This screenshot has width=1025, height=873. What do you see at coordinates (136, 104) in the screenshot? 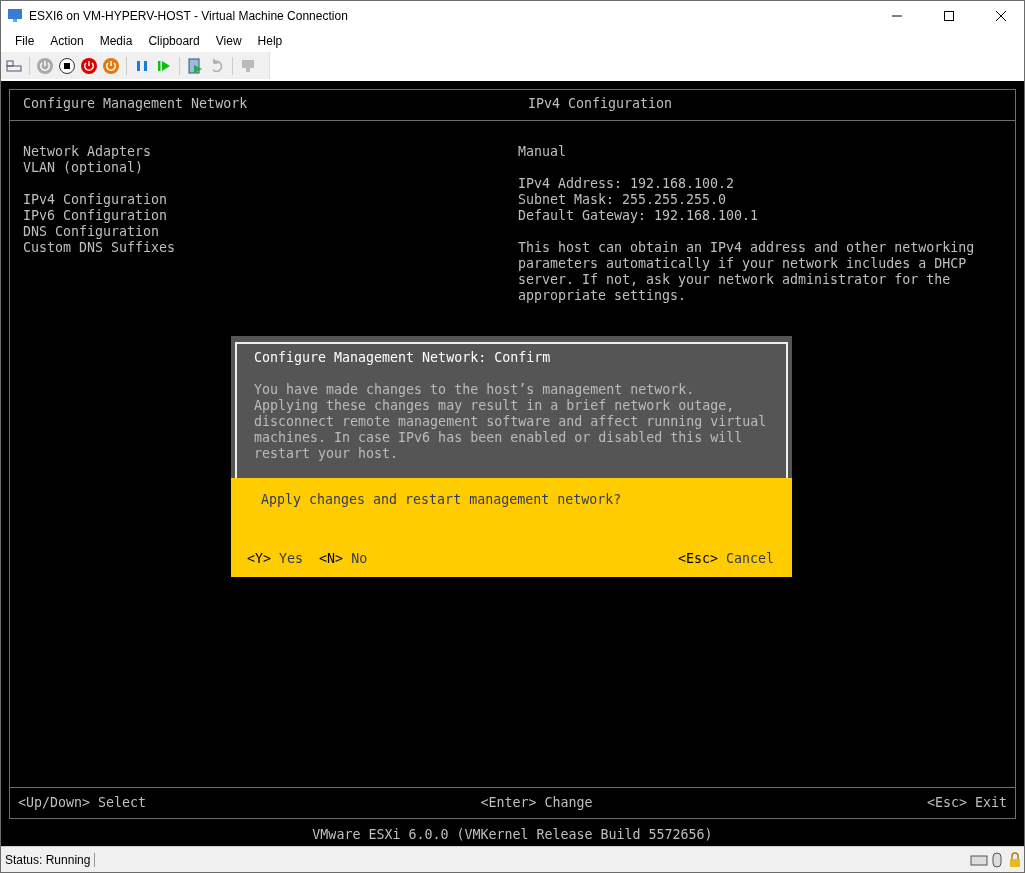
I see `screen-title: Configure Management Network` at bounding box center [136, 104].